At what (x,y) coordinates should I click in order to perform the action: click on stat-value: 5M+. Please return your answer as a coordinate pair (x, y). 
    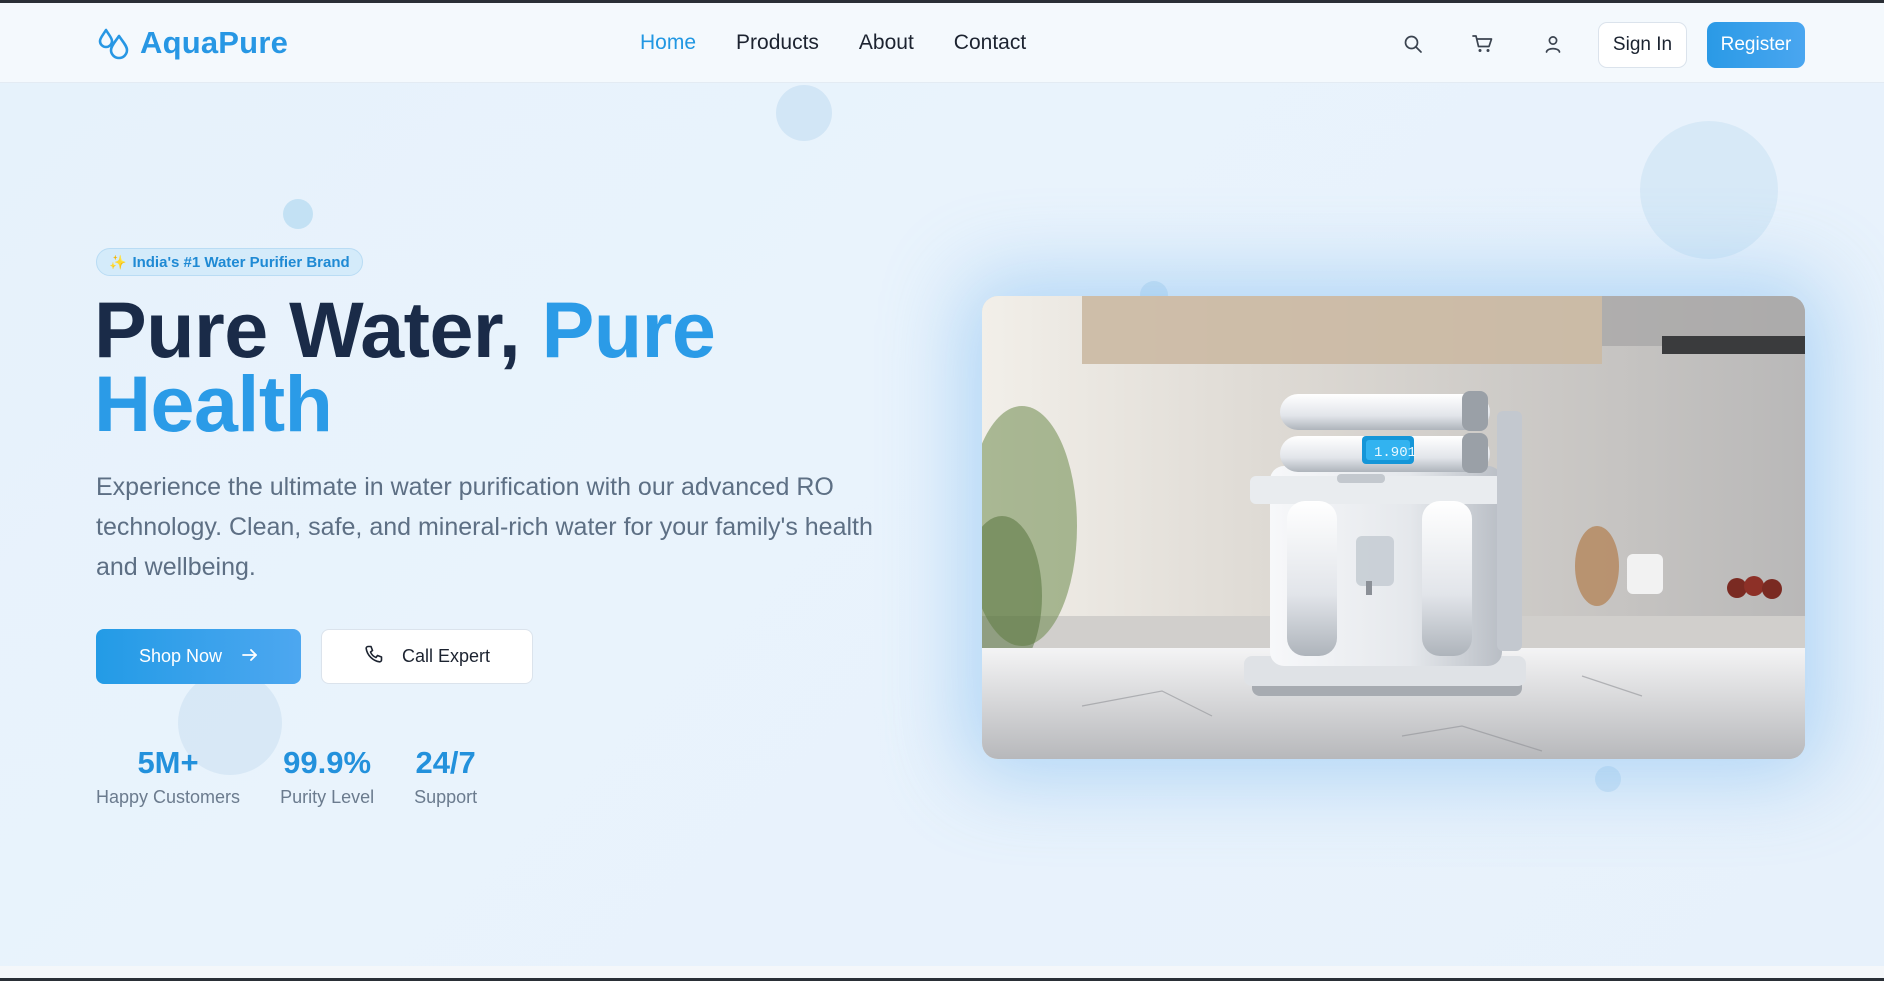
    Looking at the image, I should click on (168, 762).